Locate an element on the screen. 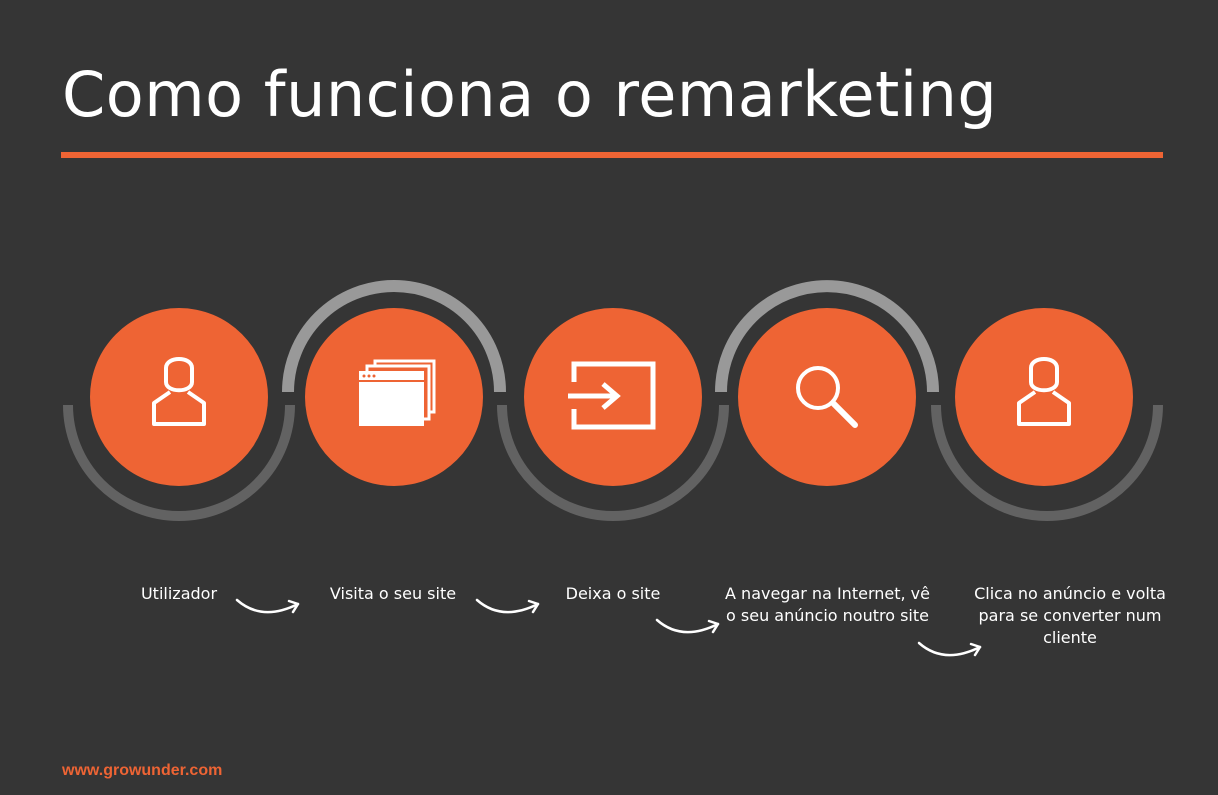 This screenshot has height=795, width=1218. step-label-3: Deixa o site is located at coordinates (613, 593).